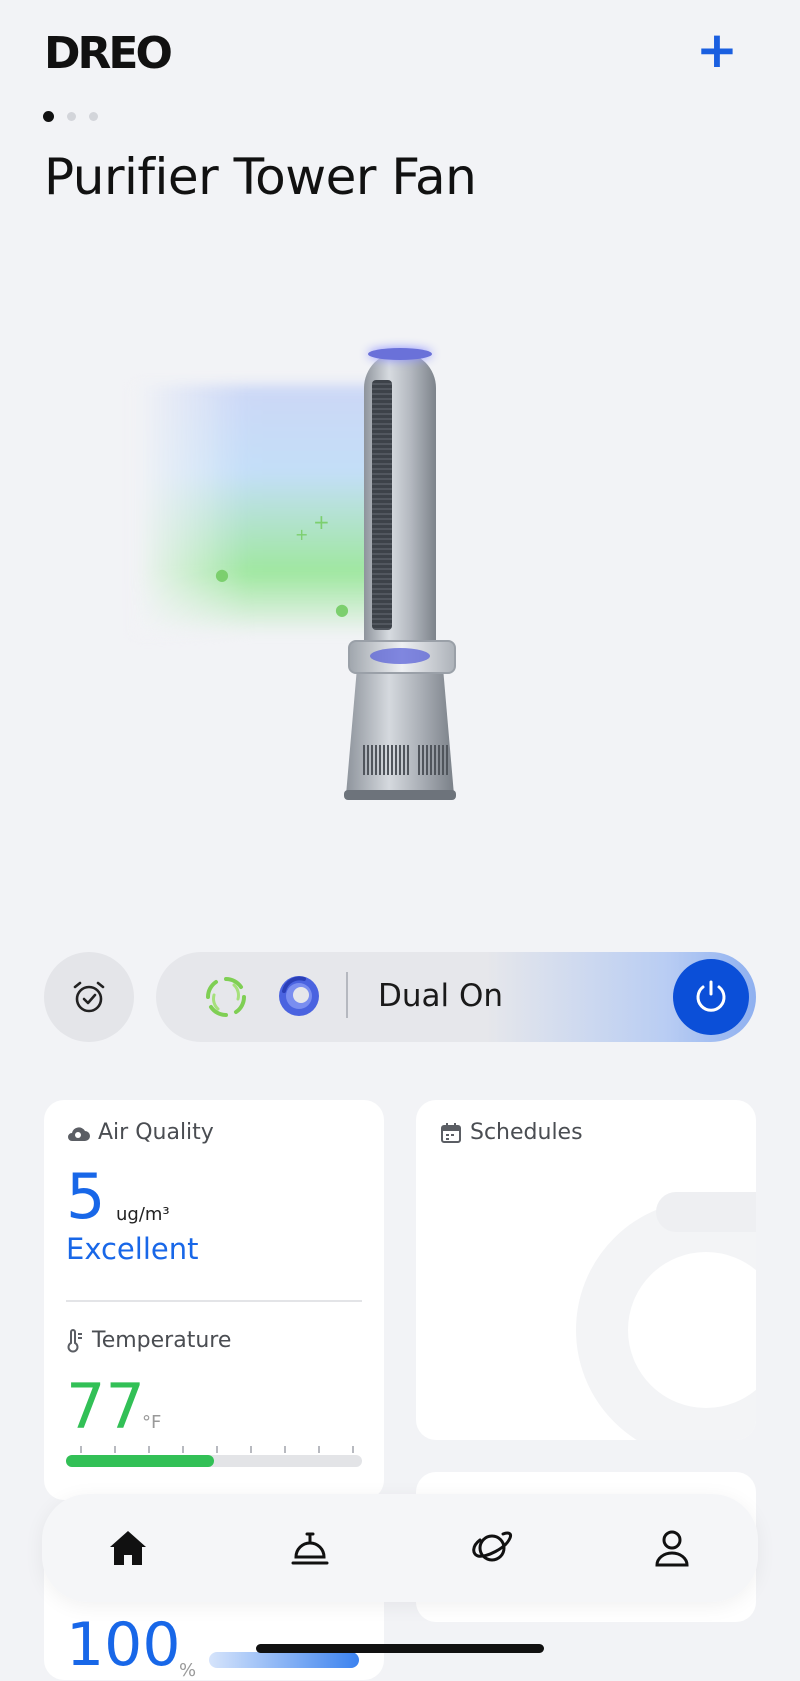  What do you see at coordinates (132, 1249) in the screenshot?
I see `air-quality-rating: Excellent` at bounding box center [132, 1249].